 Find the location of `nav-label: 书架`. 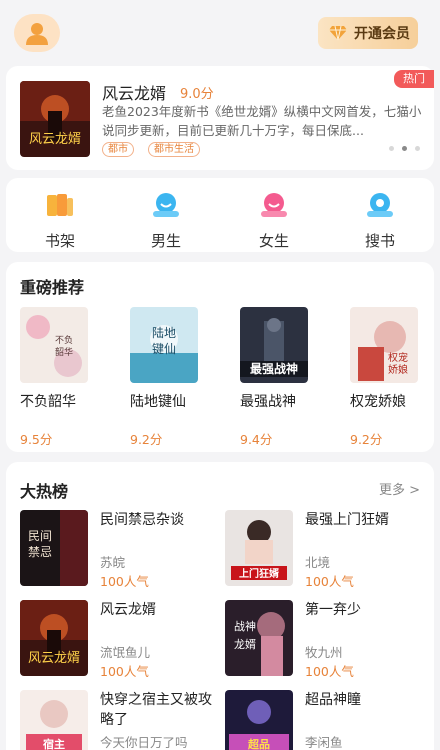

nav-label: 书架 is located at coordinates (59, 241).